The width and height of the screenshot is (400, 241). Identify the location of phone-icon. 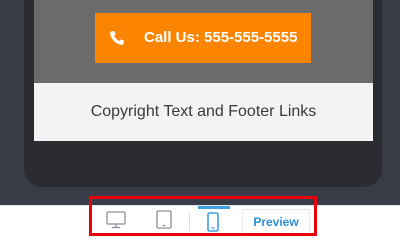
(117, 38).